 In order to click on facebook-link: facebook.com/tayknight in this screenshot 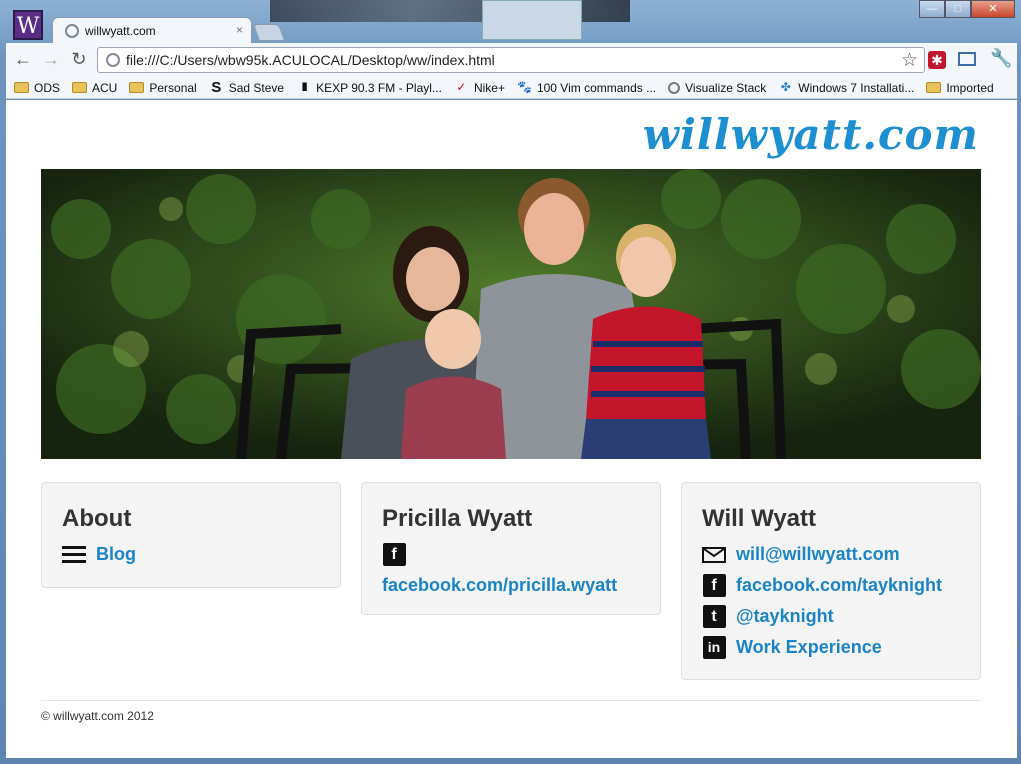, I will do `click(839, 585)`.